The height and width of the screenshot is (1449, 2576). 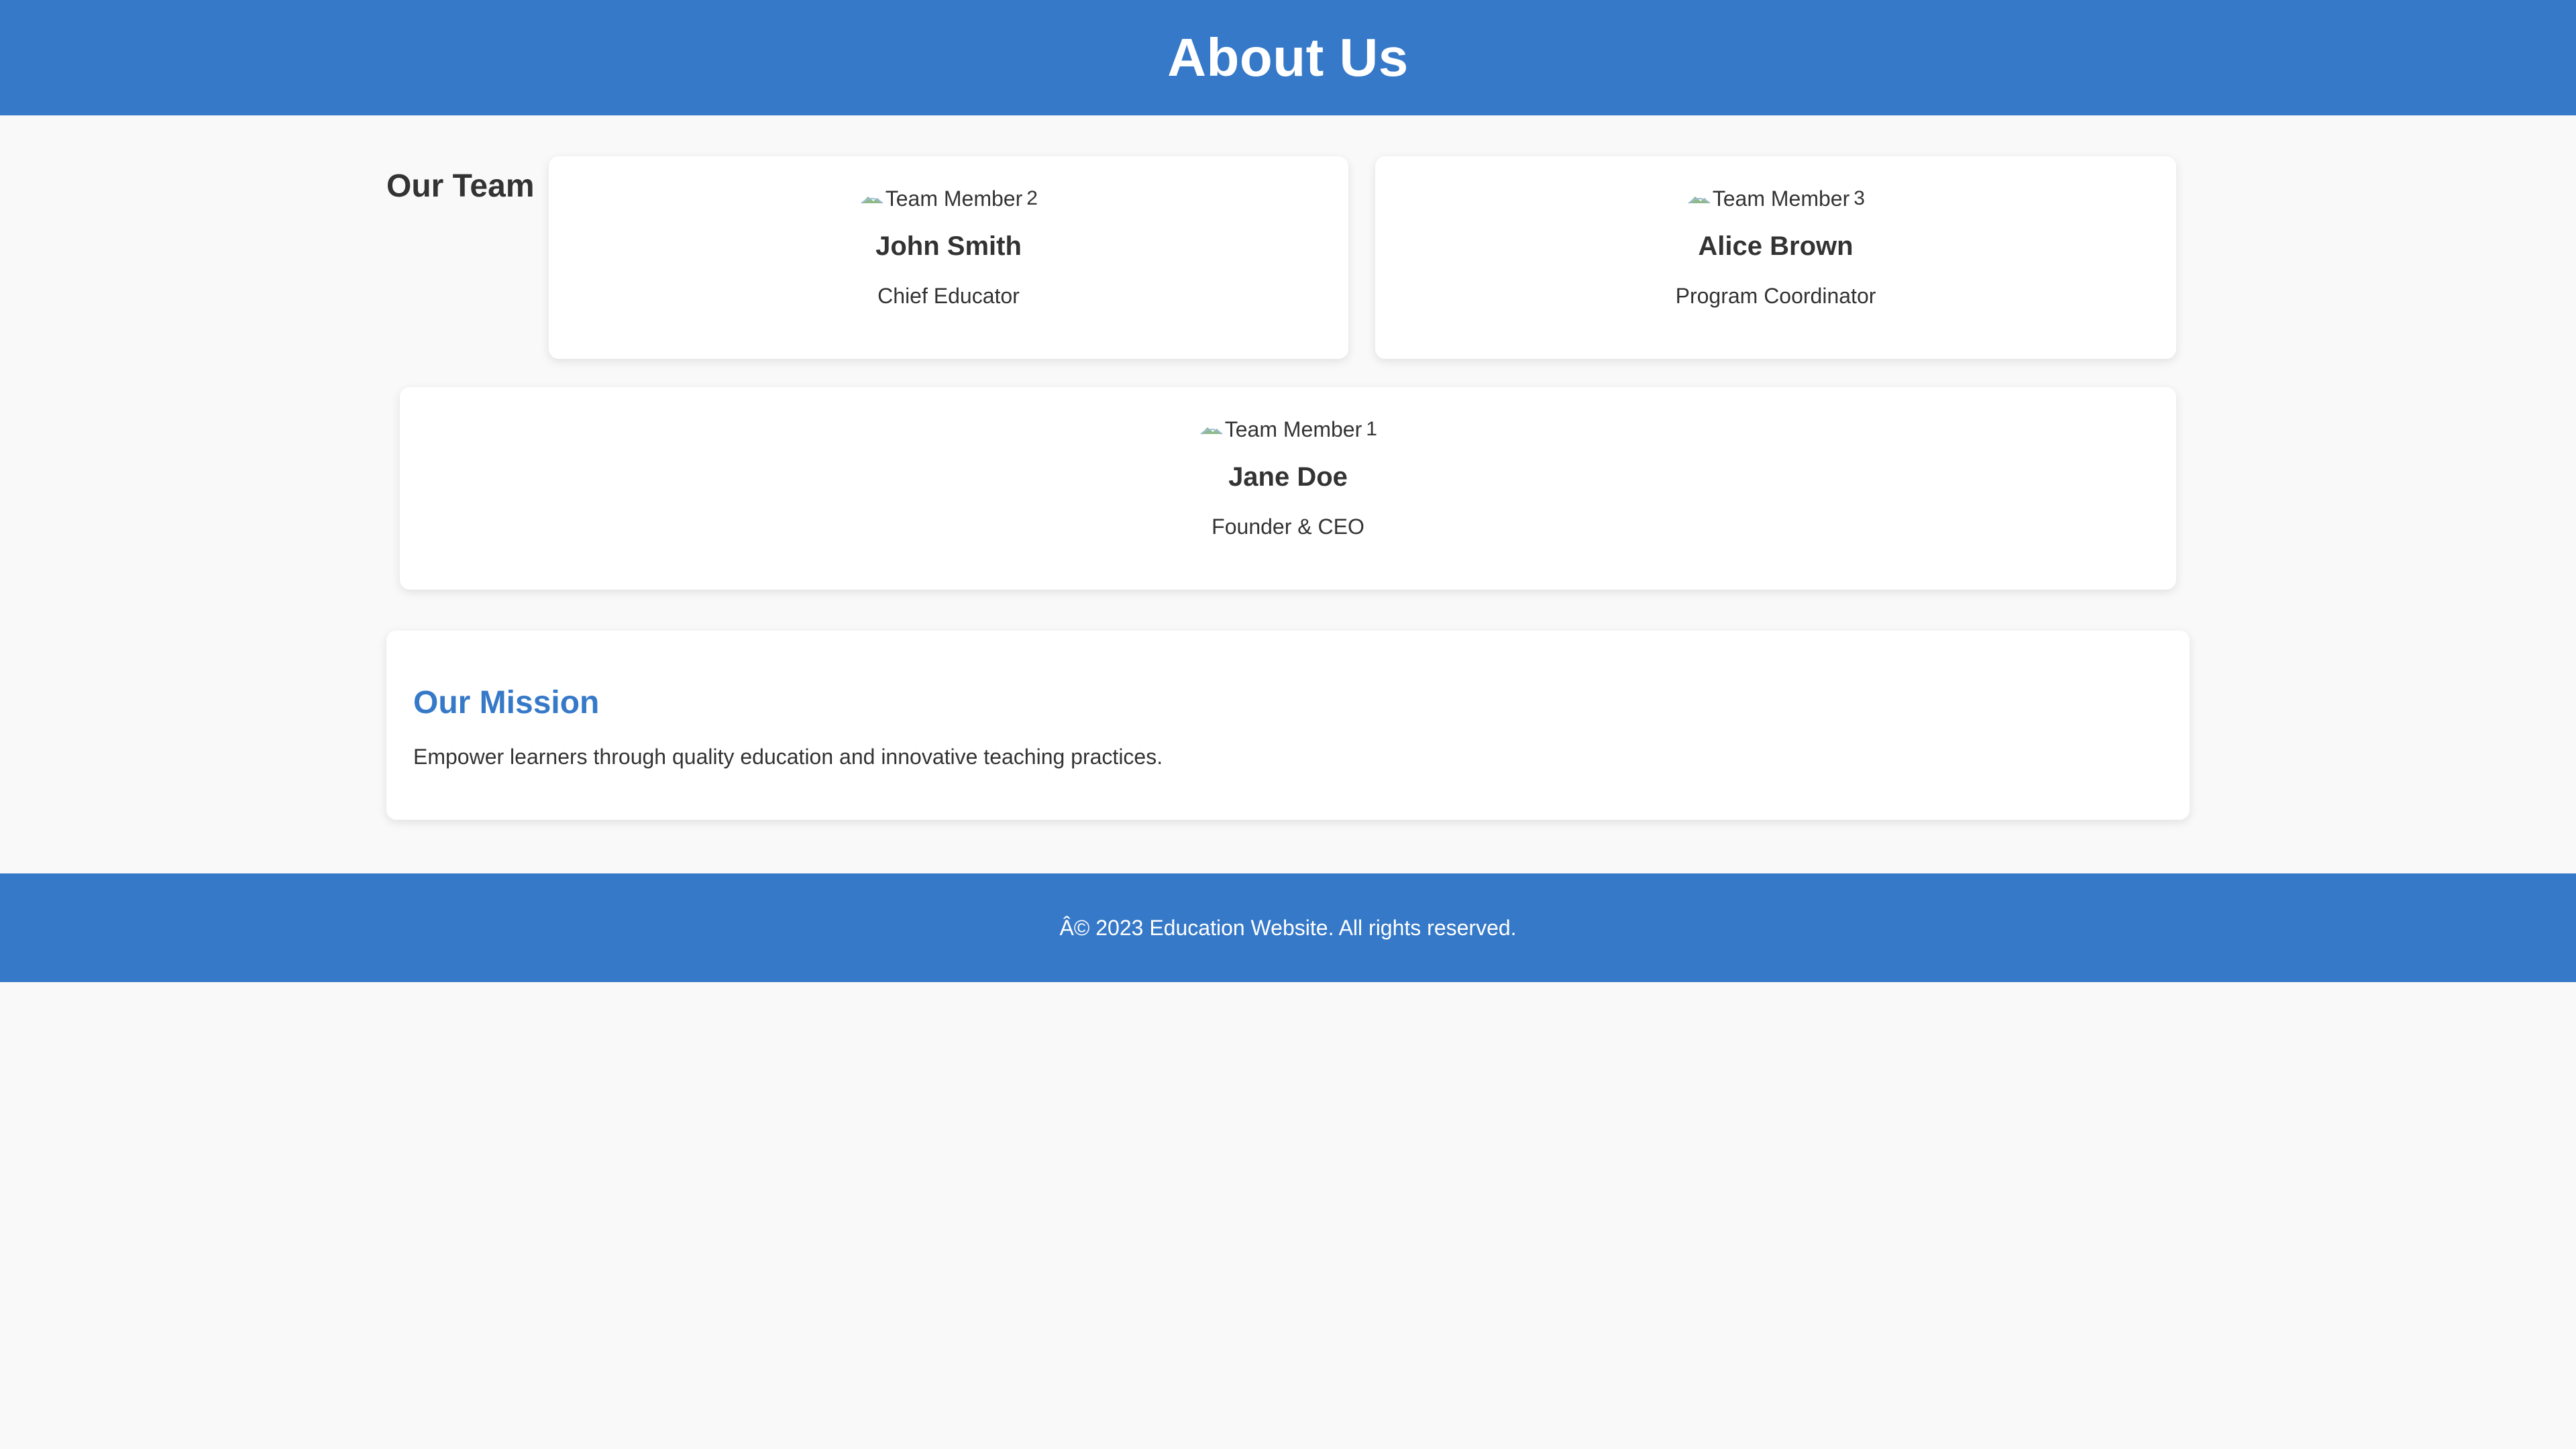 I want to click on team-member-photo: Team Member 3, so click(x=1775, y=198).